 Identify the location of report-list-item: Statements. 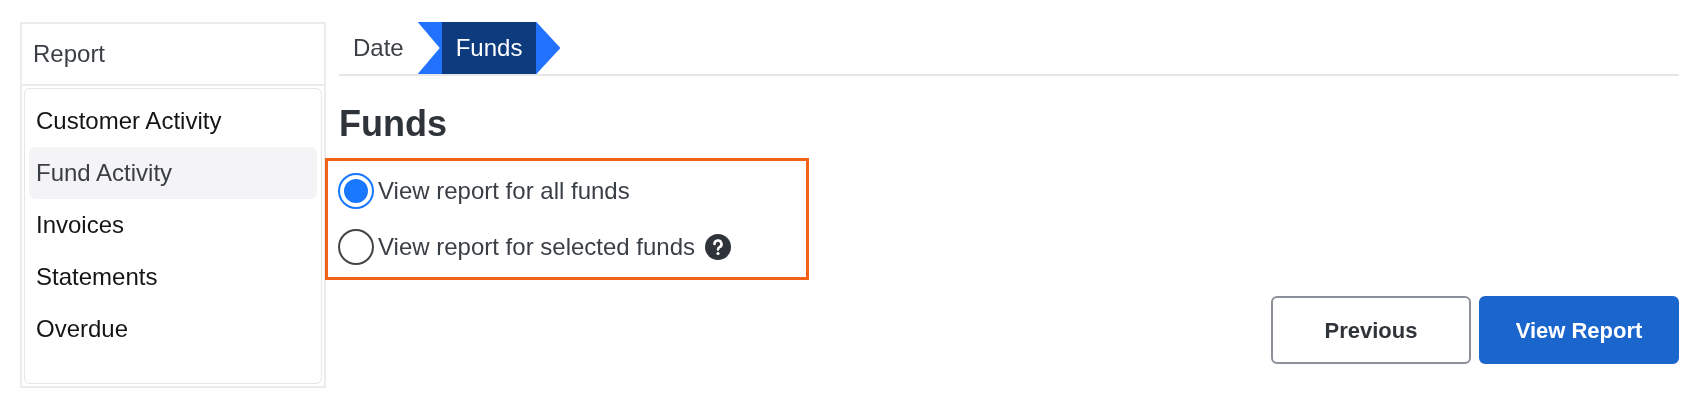
(173, 277).